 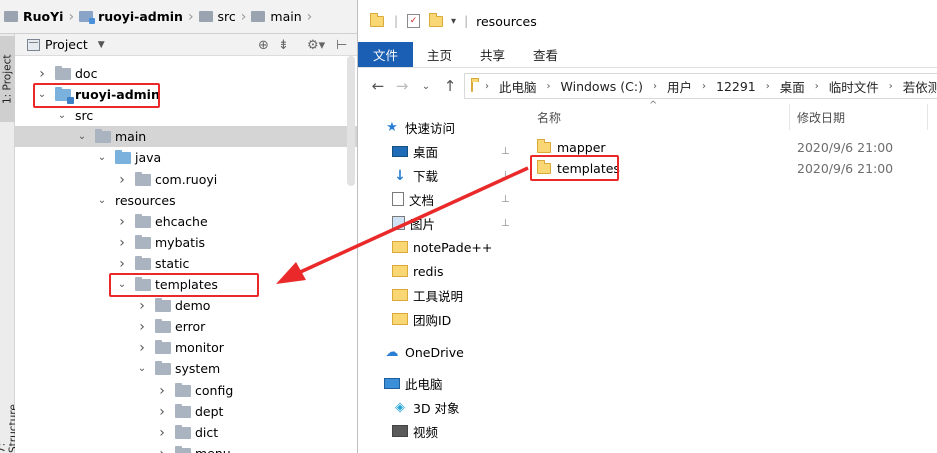 I want to click on recent-locations-chevron-icon: ⌄, so click(x=426, y=86).